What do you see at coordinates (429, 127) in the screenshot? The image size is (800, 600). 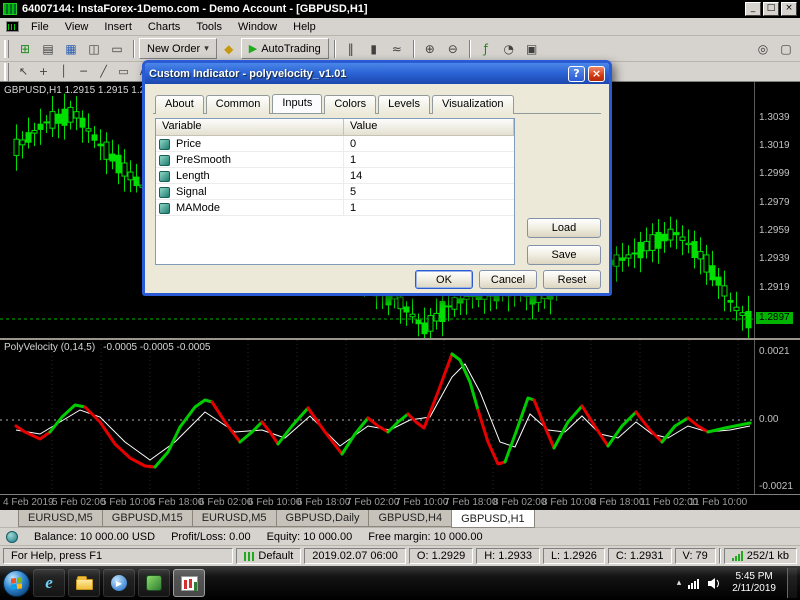 I see `column-header-value: Value` at bounding box center [429, 127].